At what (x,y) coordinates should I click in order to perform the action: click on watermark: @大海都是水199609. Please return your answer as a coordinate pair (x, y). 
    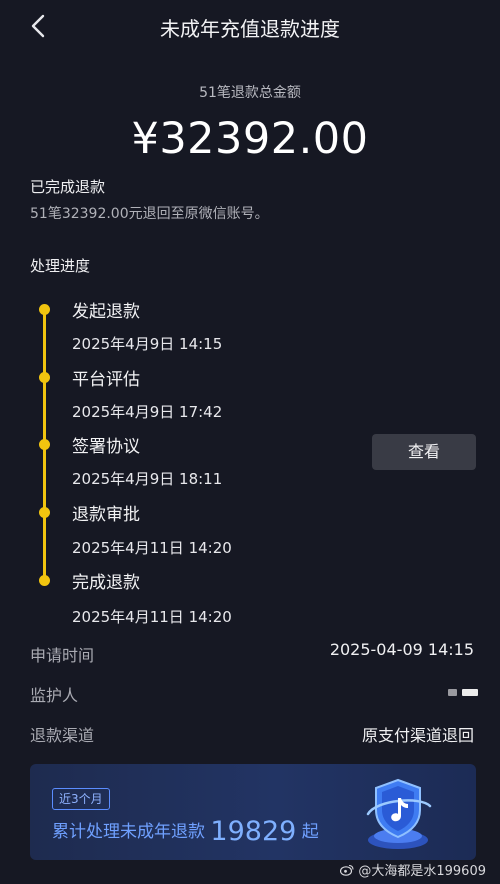
    Looking at the image, I should click on (413, 869).